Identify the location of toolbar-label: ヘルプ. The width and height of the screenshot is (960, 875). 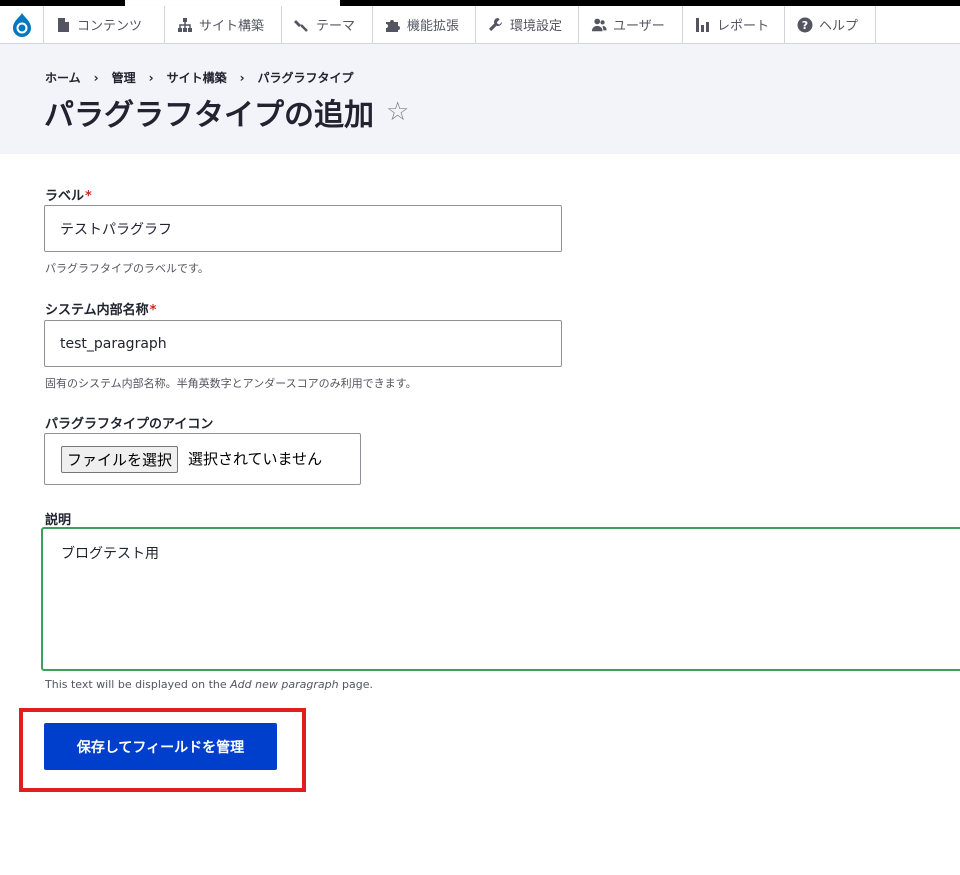
(839, 26).